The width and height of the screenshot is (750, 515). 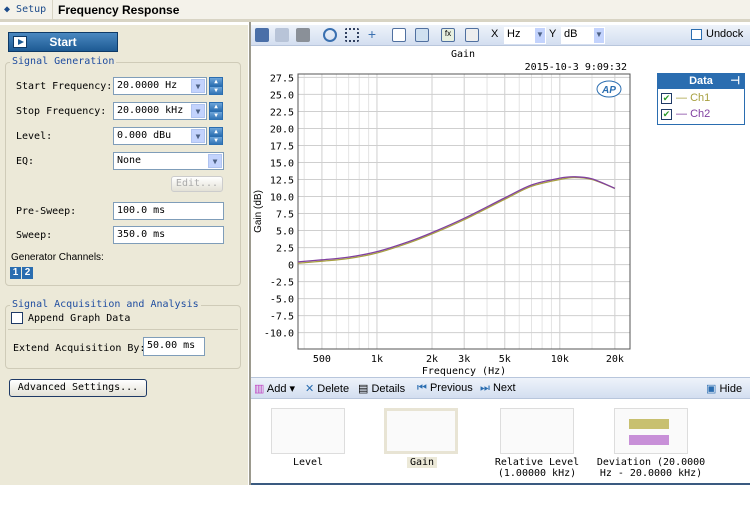 I want to click on hide-button: ▣ Hide, so click(x=724, y=388).